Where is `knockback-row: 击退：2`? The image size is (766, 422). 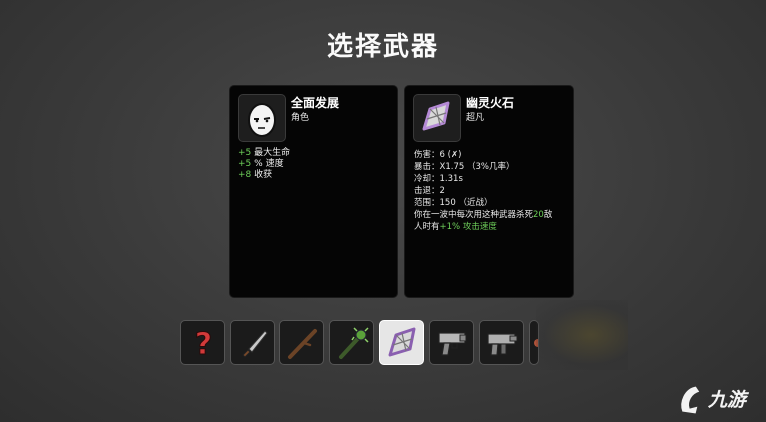
knockback-row: 击退：2 is located at coordinates (493, 191).